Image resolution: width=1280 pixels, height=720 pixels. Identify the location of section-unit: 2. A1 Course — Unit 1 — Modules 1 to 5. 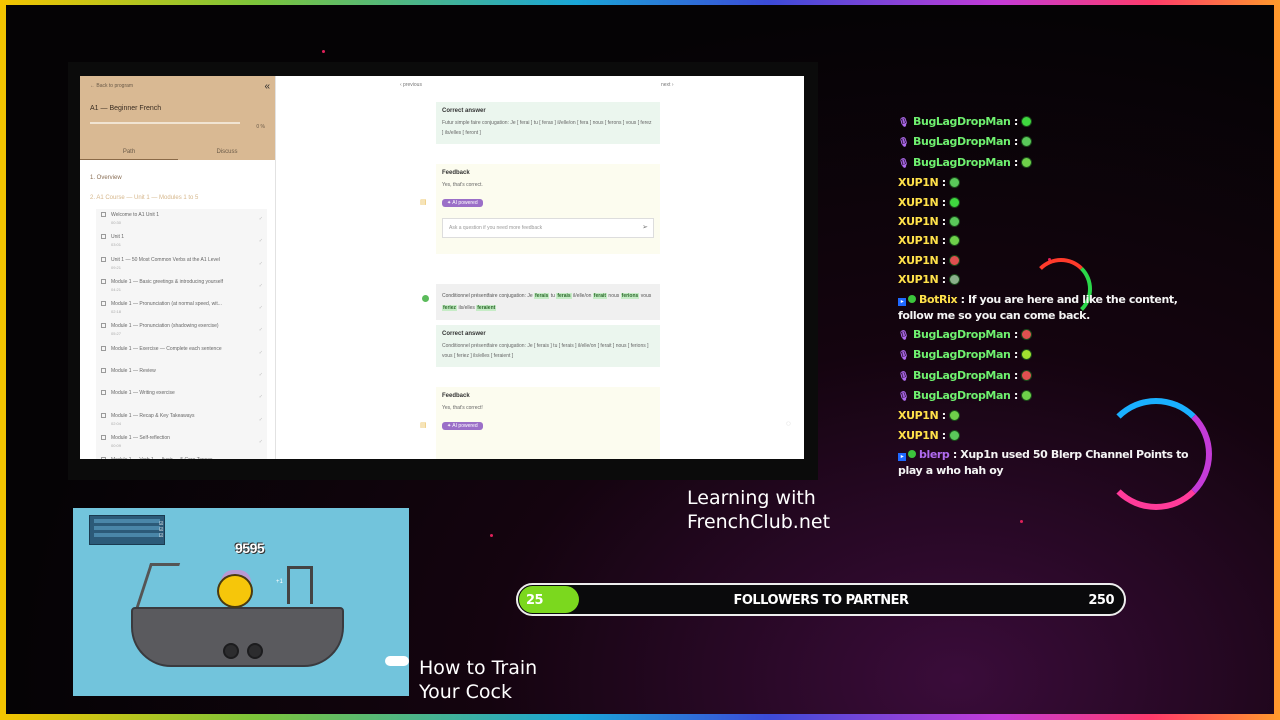
(177, 198).